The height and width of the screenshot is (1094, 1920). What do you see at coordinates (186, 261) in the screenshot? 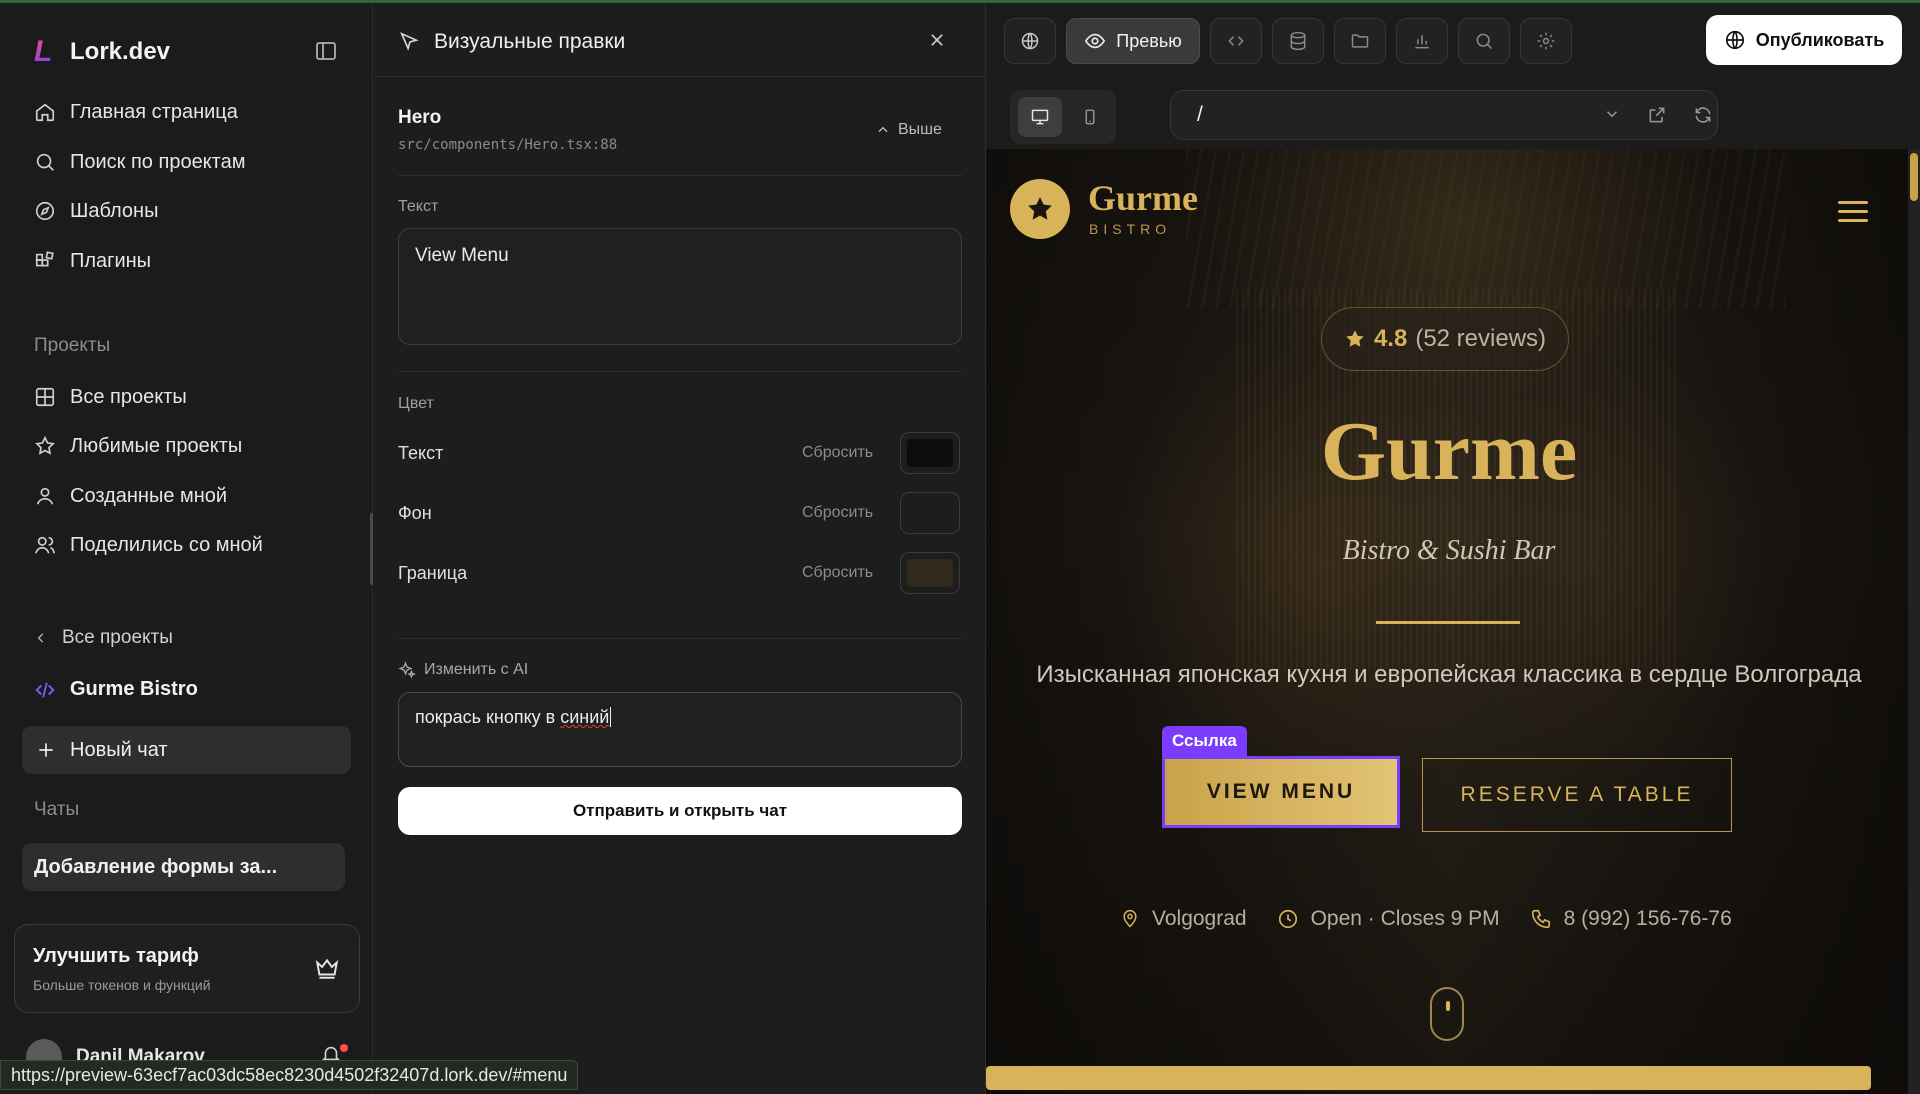
I see `nav-item-plugins: Плагины` at bounding box center [186, 261].